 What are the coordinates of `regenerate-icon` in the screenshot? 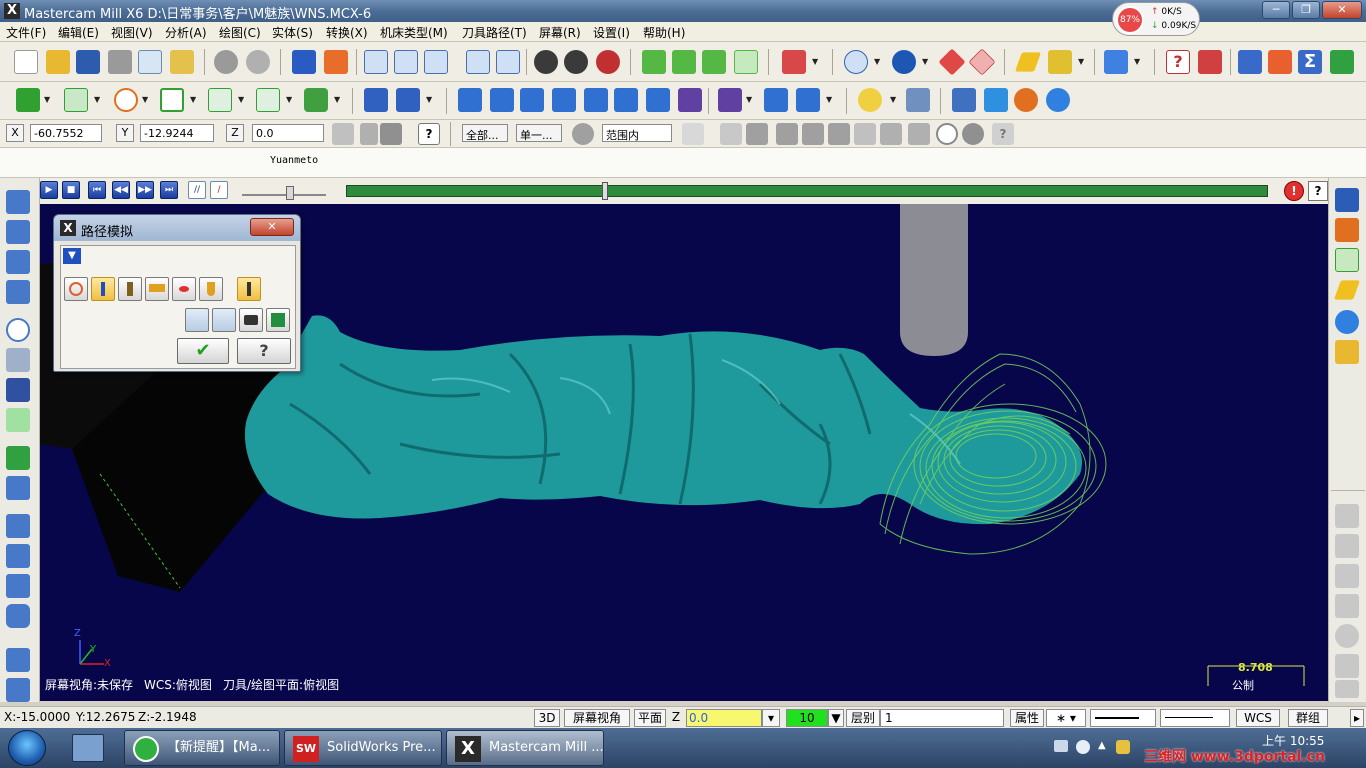 It's located at (608, 62).